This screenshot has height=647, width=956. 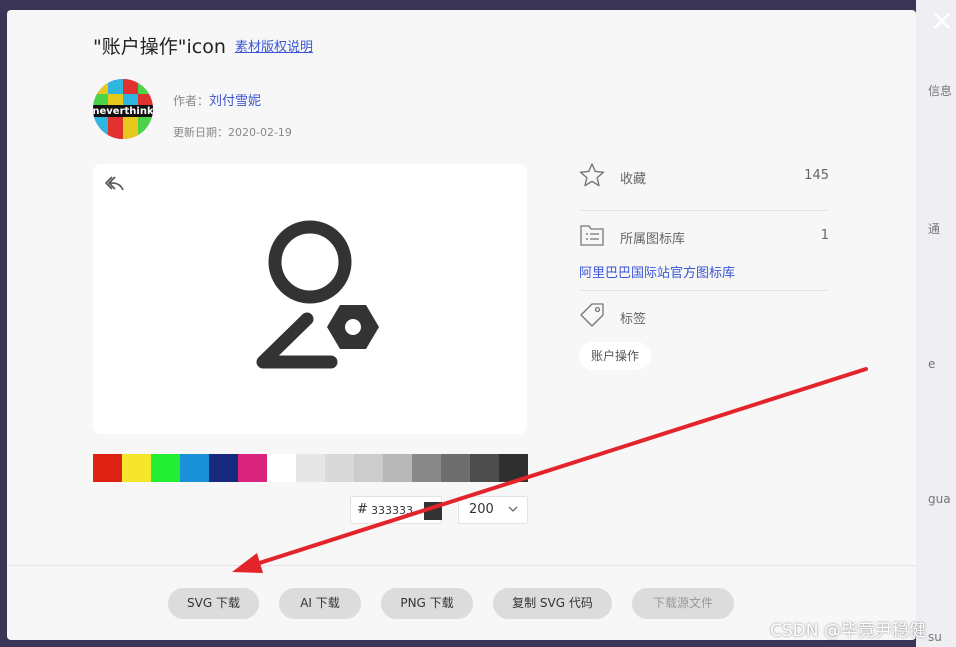 What do you see at coordinates (704, 237) in the screenshot?
I see `library-row: 所属图标库 1` at bounding box center [704, 237].